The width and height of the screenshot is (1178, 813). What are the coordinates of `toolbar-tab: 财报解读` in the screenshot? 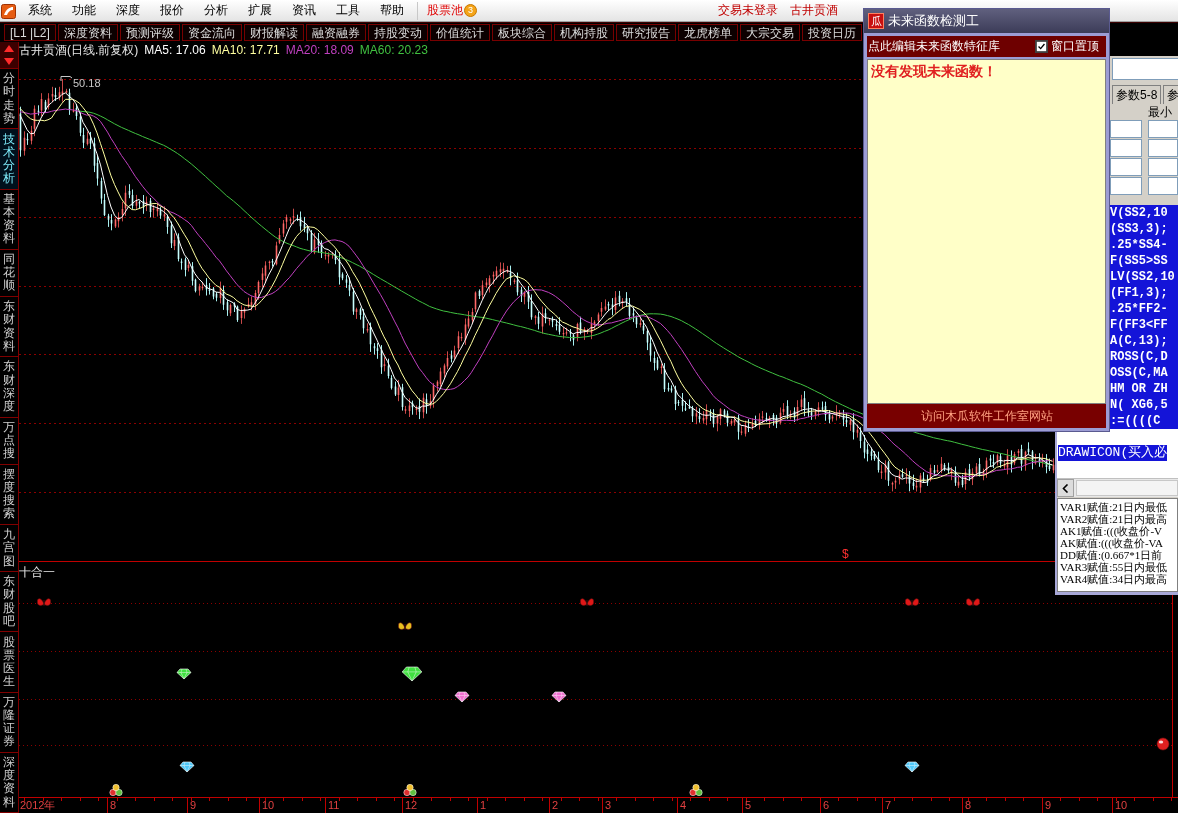 It's located at (273, 32).